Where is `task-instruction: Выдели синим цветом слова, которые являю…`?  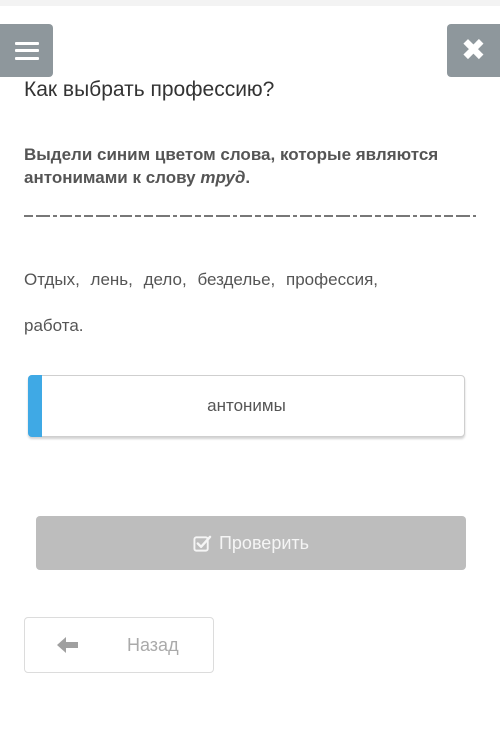
task-instruction: Выдели синим цветом слова, которые являю… is located at coordinates (234, 166).